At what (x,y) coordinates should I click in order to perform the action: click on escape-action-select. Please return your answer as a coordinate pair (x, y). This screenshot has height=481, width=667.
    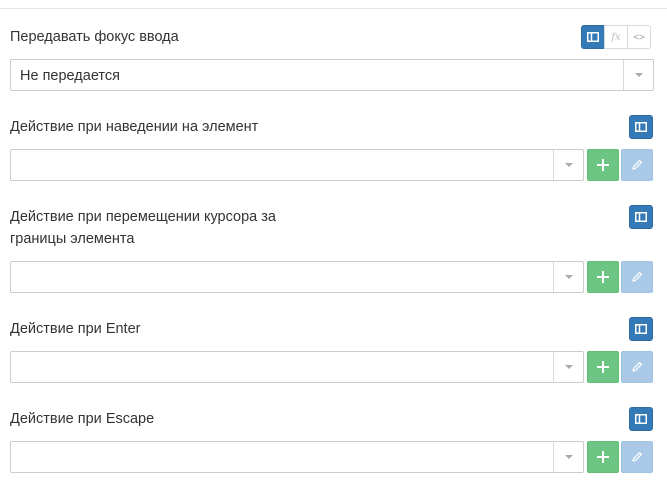
    Looking at the image, I should click on (297, 457).